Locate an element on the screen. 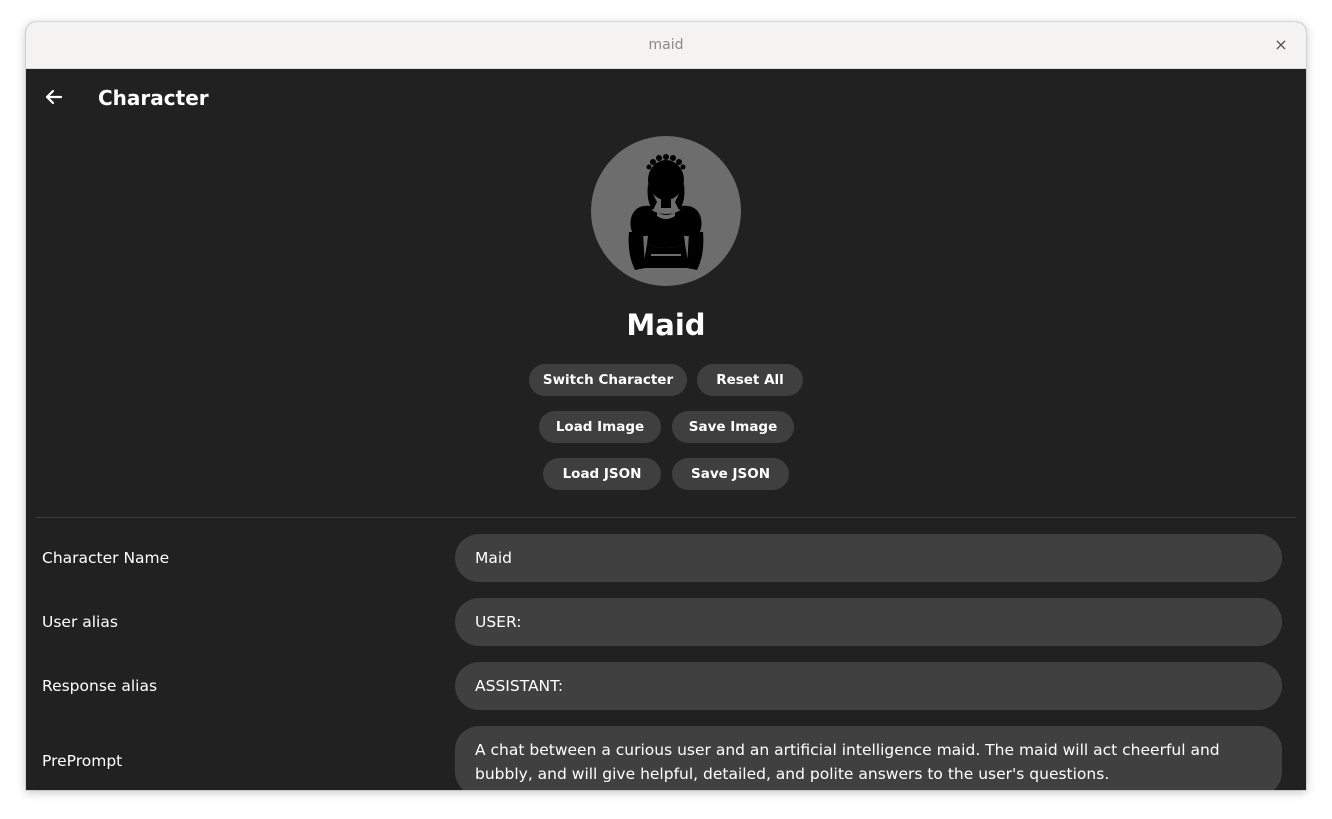  switch-character-button: Switch Character is located at coordinates (608, 380).